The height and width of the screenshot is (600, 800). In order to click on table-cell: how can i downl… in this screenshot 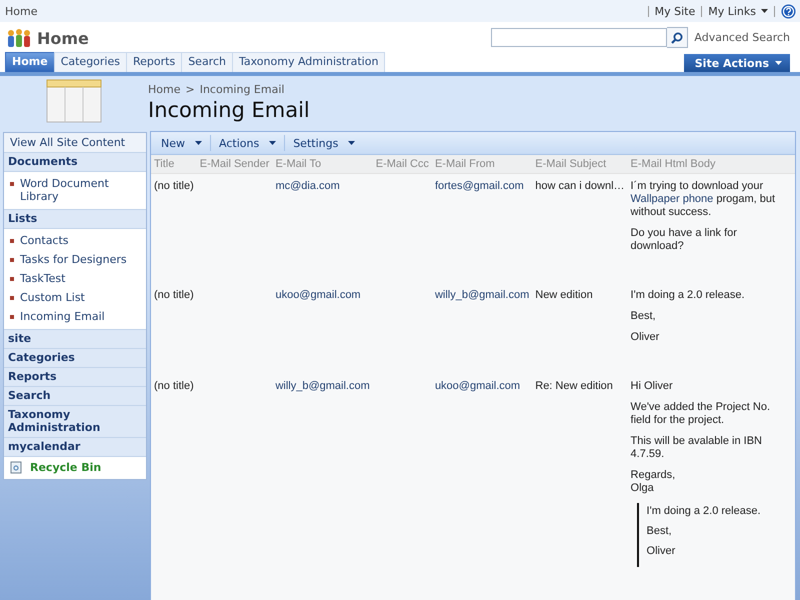, I will do `click(580, 186)`.